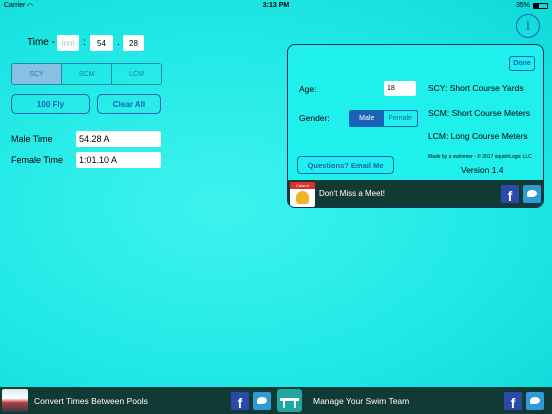 This screenshot has height=414, width=552. What do you see at coordinates (32, 139) in the screenshot?
I see `male-time-label: Male Time` at bounding box center [32, 139].